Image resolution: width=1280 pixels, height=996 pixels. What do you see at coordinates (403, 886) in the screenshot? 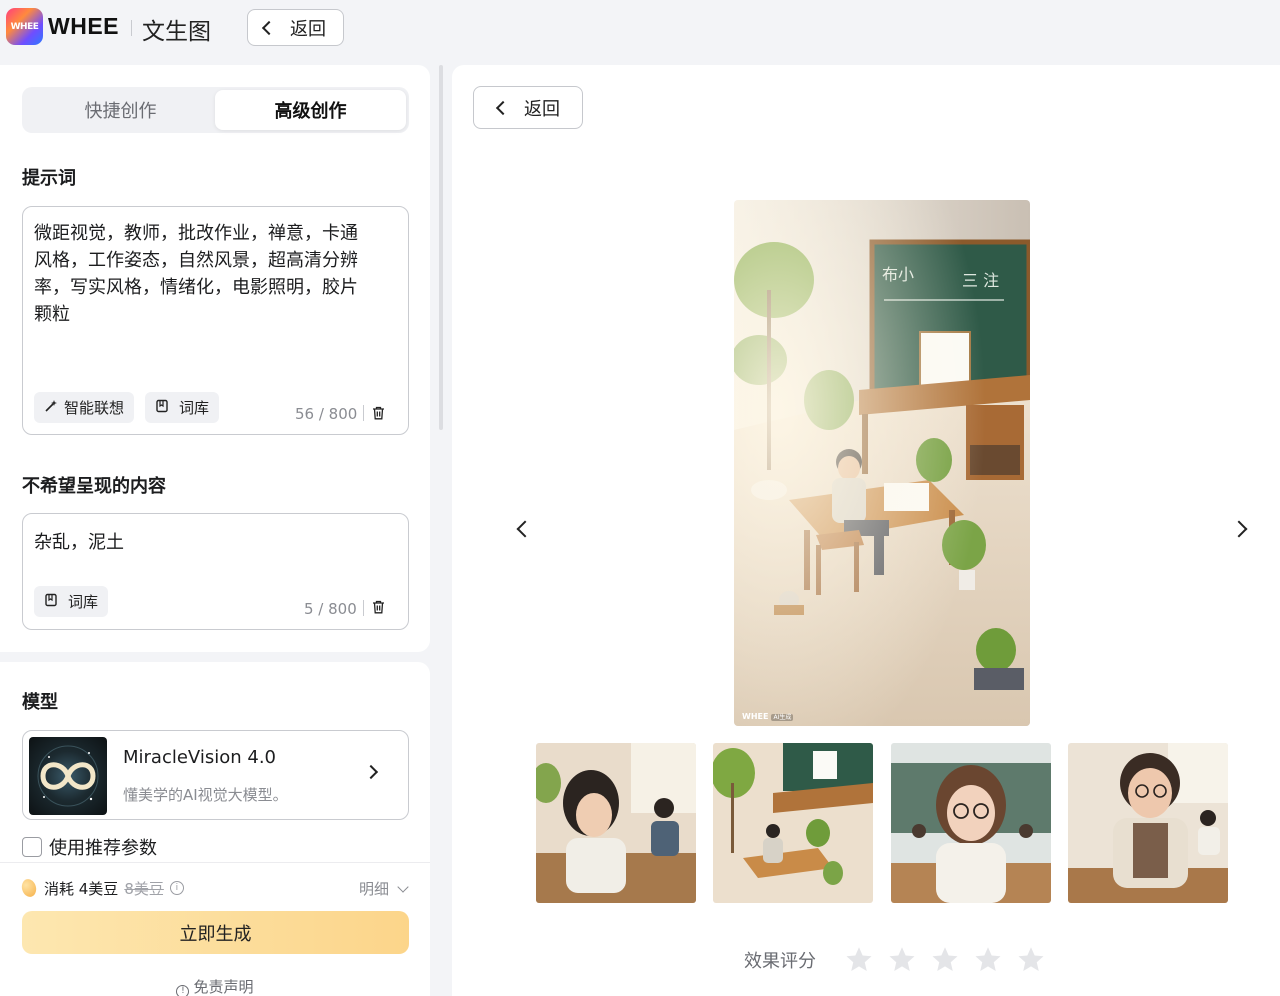
I see `chevron-down-icon` at bounding box center [403, 886].